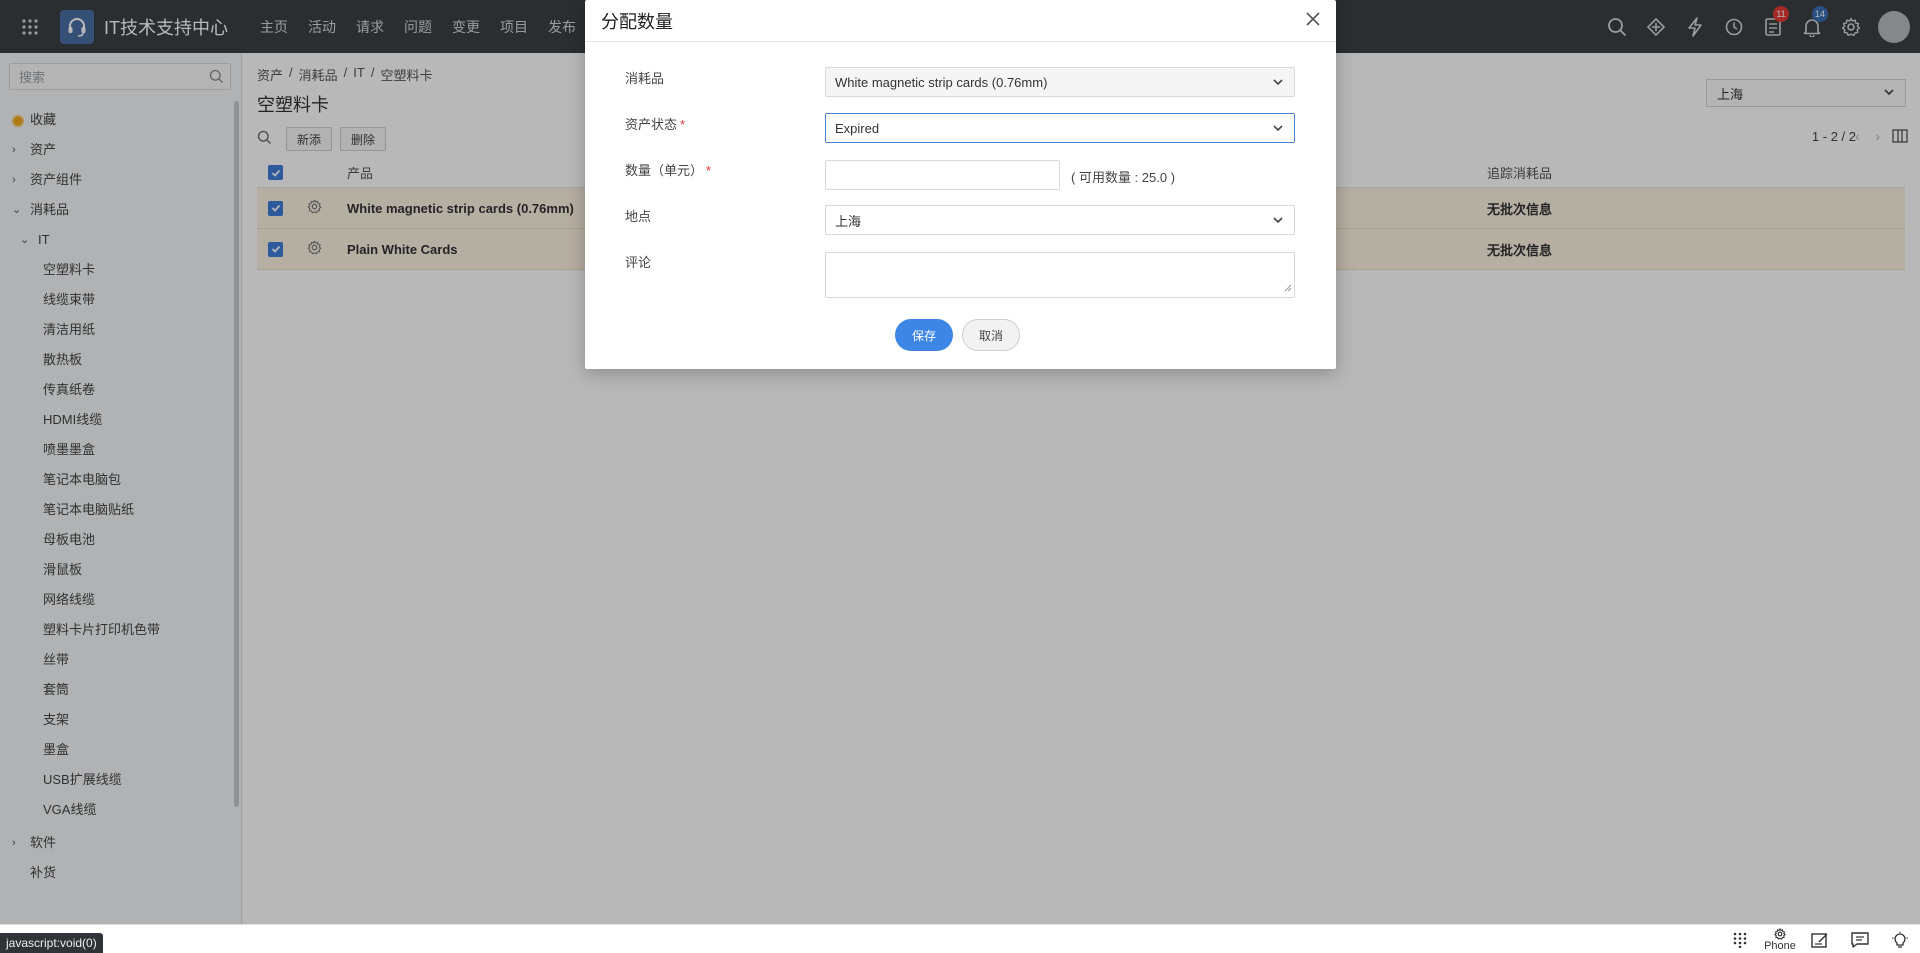 The image size is (1920, 953). I want to click on phone-label: Phone, so click(1780, 945).